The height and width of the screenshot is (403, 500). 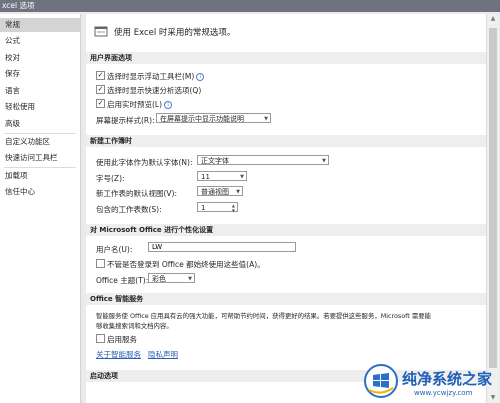 What do you see at coordinates (40, 124) in the screenshot?
I see `sidebar-item-advanced: 高级` at bounding box center [40, 124].